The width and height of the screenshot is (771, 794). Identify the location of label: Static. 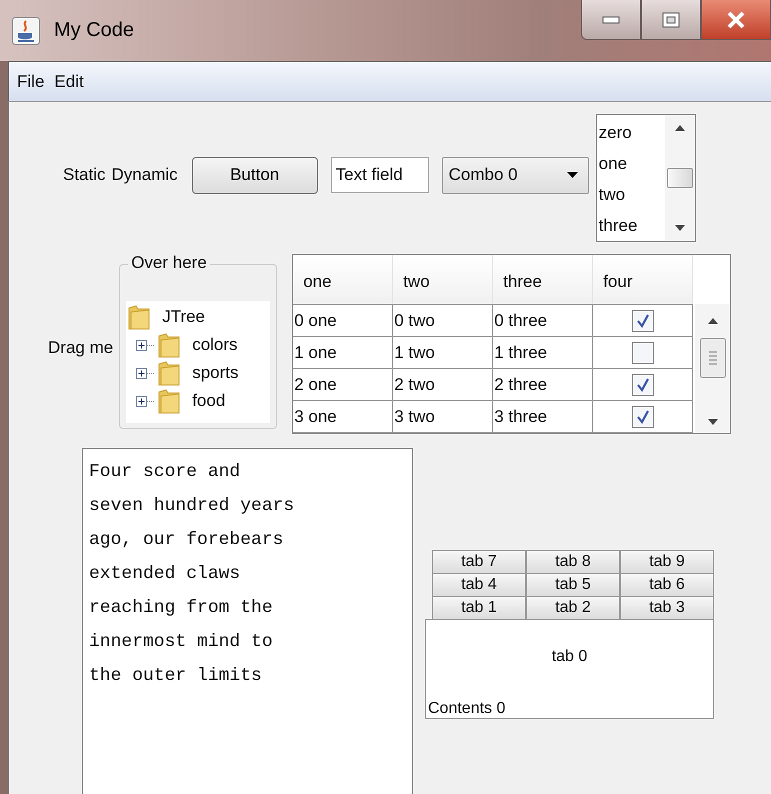
(84, 175).